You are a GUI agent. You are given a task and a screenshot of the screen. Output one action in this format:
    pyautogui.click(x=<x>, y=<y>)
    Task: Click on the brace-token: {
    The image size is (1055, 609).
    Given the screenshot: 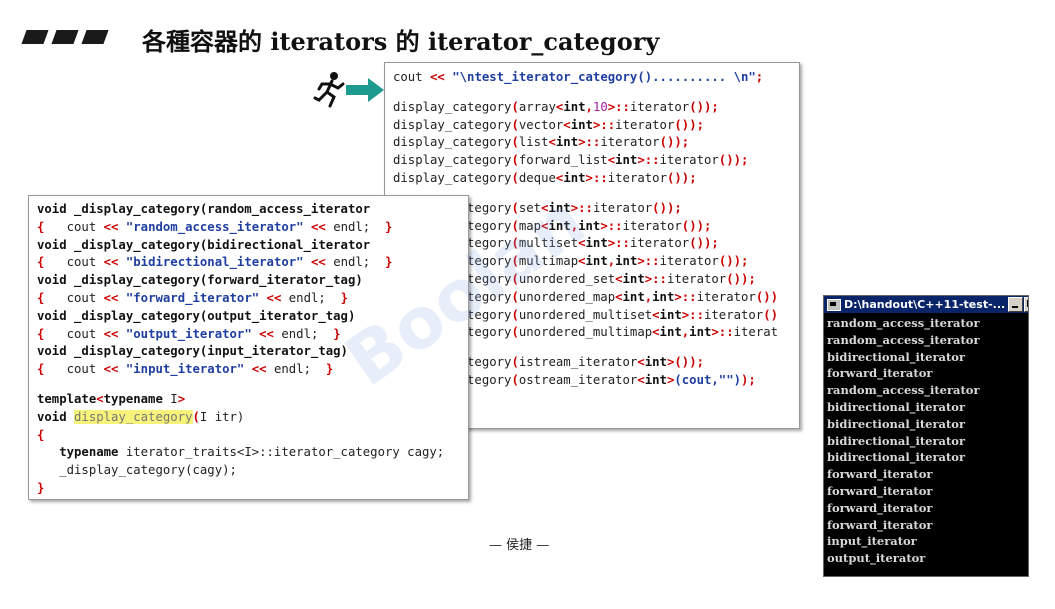 What is the action you would take?
    pyautogui.click(x=41, y=434)
    